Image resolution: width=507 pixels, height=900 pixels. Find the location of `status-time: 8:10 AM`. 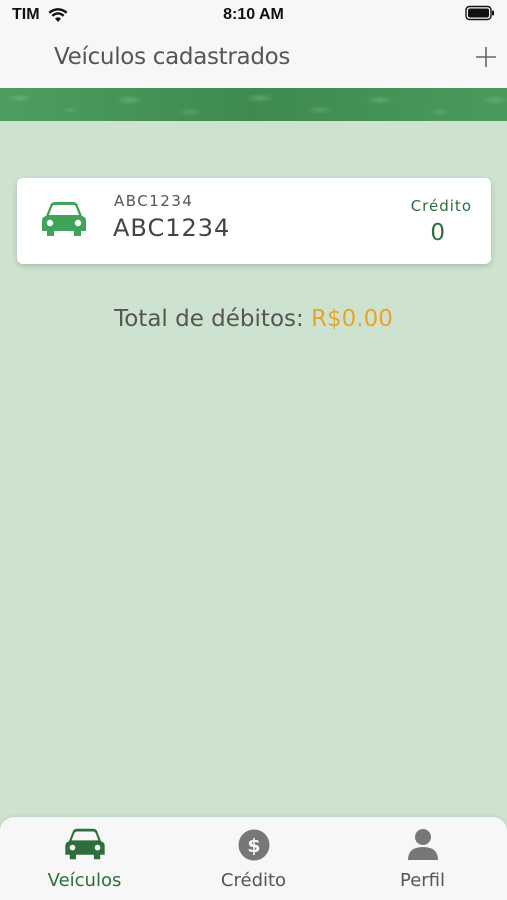

status-time: 8:10 AM is located at coordinates (253, 14).